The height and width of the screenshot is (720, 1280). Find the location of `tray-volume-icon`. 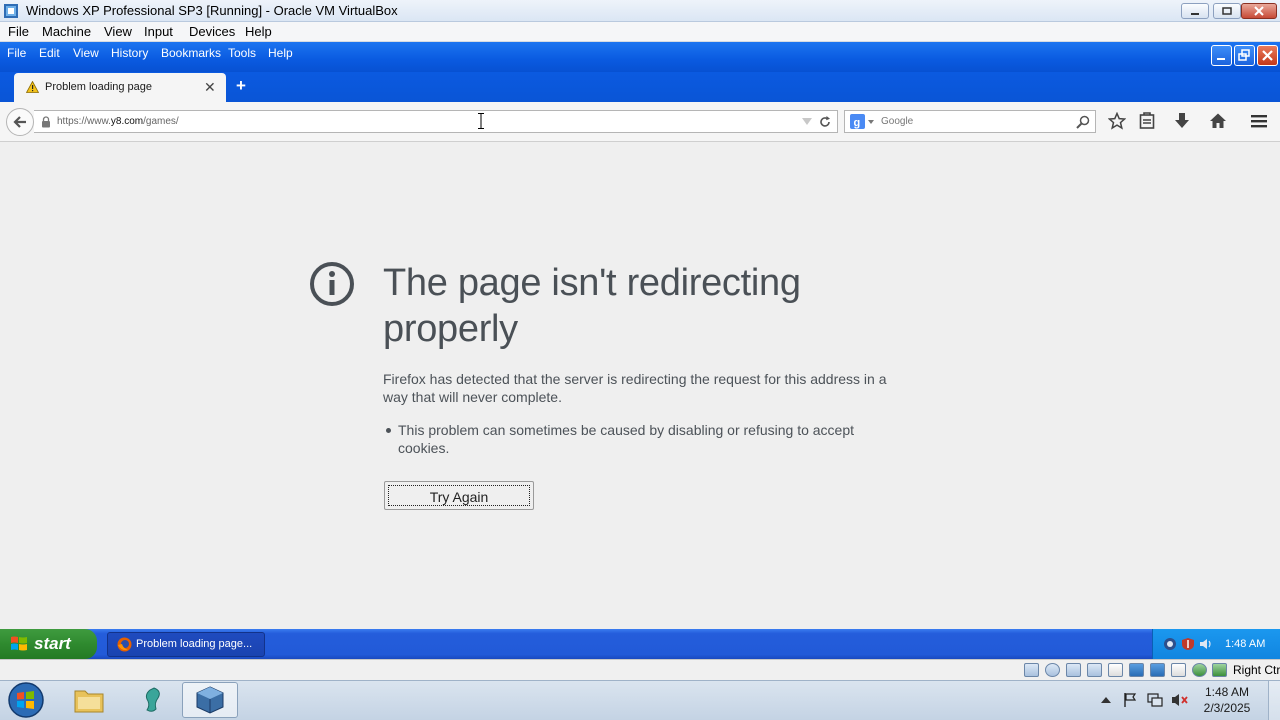

tray-volume-icon is located at coordinates (1206, 644).